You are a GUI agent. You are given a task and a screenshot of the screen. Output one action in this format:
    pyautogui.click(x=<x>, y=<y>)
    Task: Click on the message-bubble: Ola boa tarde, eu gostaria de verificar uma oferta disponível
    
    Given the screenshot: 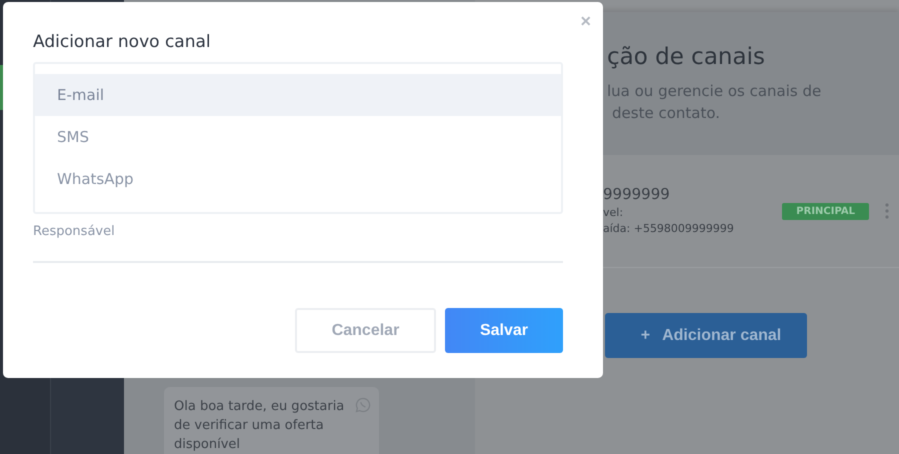 What is the action you would take?
    pyautogui.click(x=271, y=420)
    